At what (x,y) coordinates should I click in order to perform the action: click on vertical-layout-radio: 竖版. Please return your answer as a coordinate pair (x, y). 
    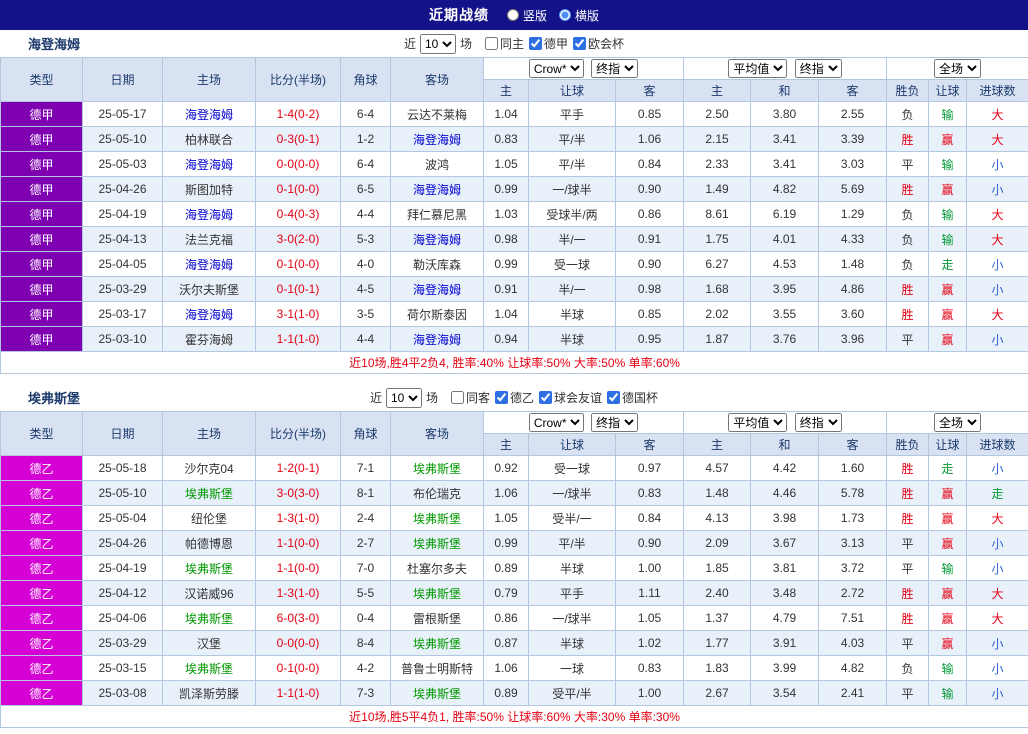
    Looking at the image, I should click on (526, 15).